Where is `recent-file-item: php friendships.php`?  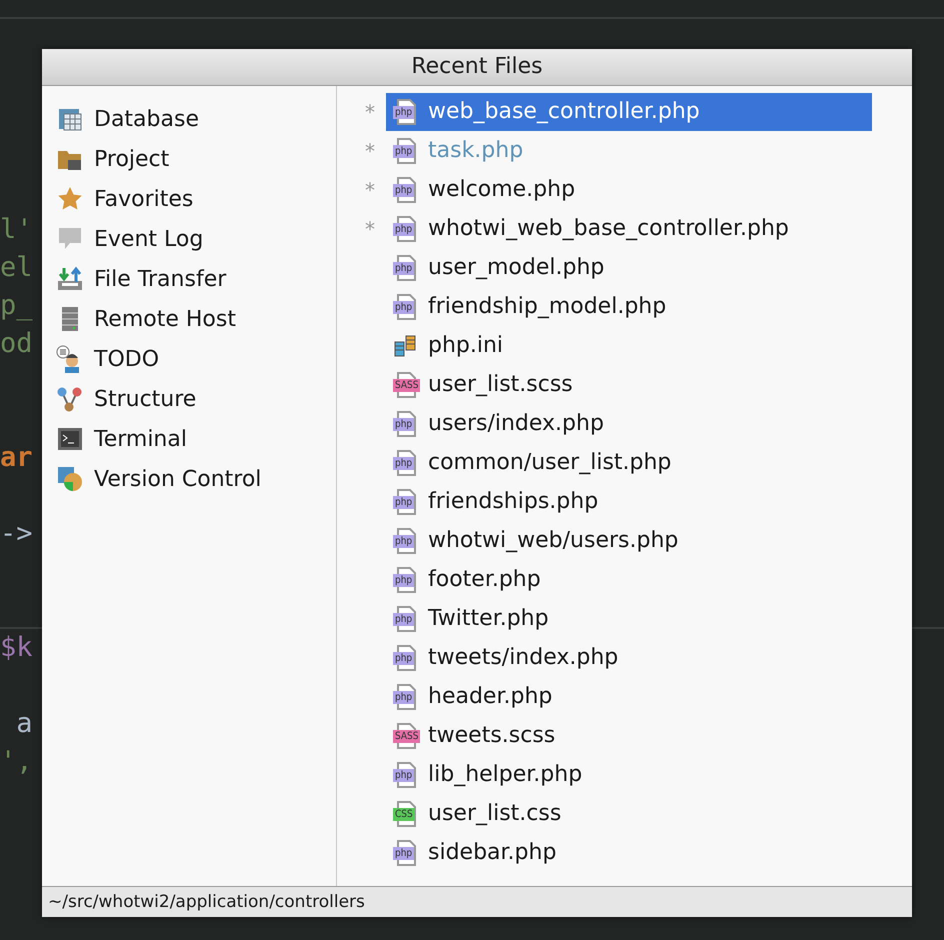
recent-file-item: php friendships.php is located at coordinates (629, 501).